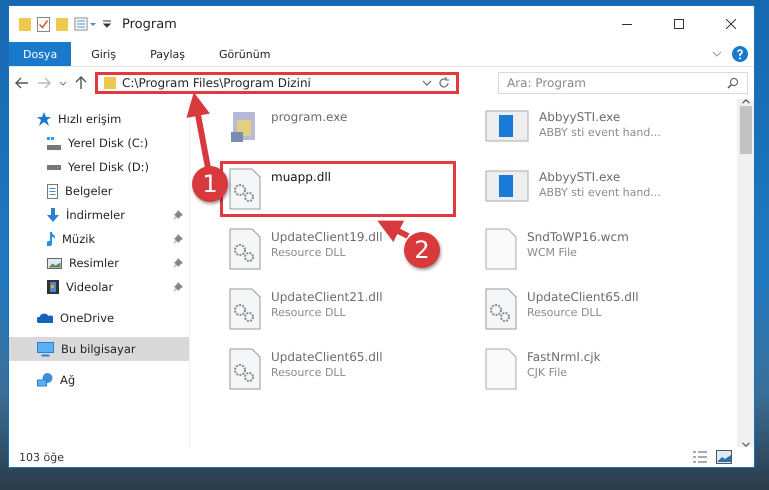 The image size is (769, 490). I want to click on ribbon-tab: Dosya, so click(40, 54).